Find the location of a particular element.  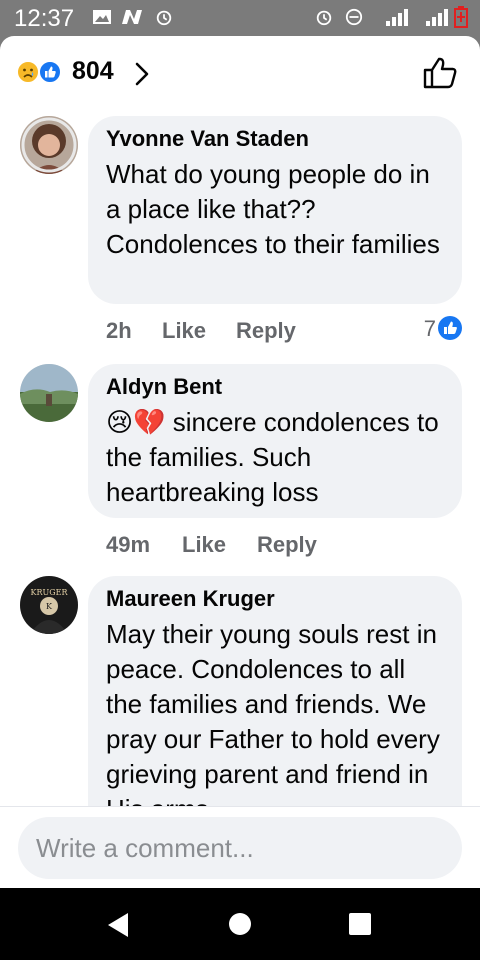

comment-input is located at coordinates (240, 848).